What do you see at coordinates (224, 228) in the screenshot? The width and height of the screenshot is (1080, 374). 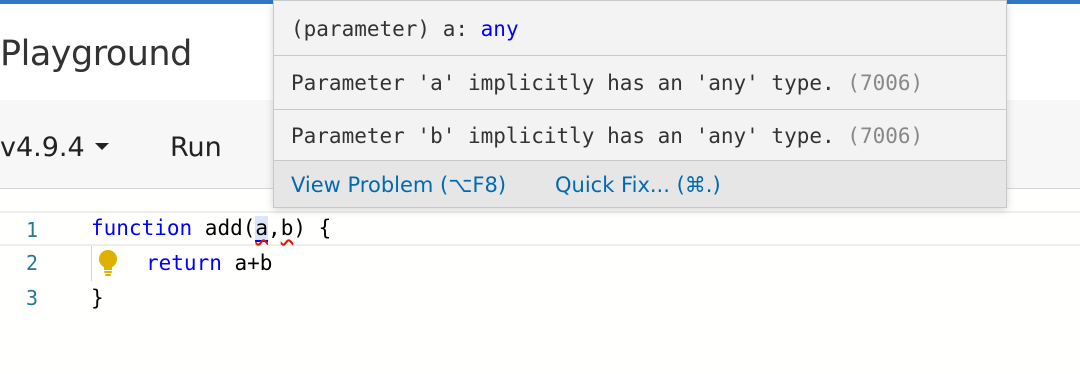 I see `code-fragment: add(` at bounding box center [224, 228].